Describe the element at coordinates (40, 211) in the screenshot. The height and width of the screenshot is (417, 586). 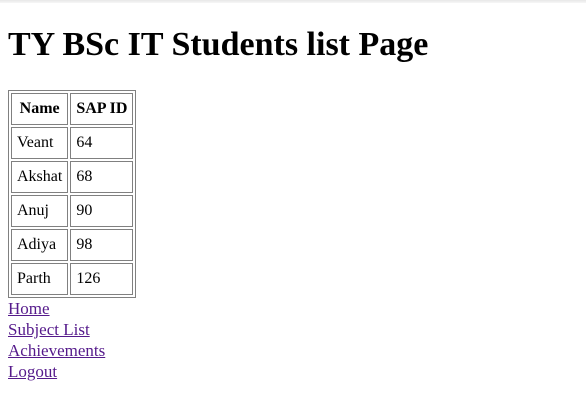
I see `student-name-cell: Anuj` at that location.